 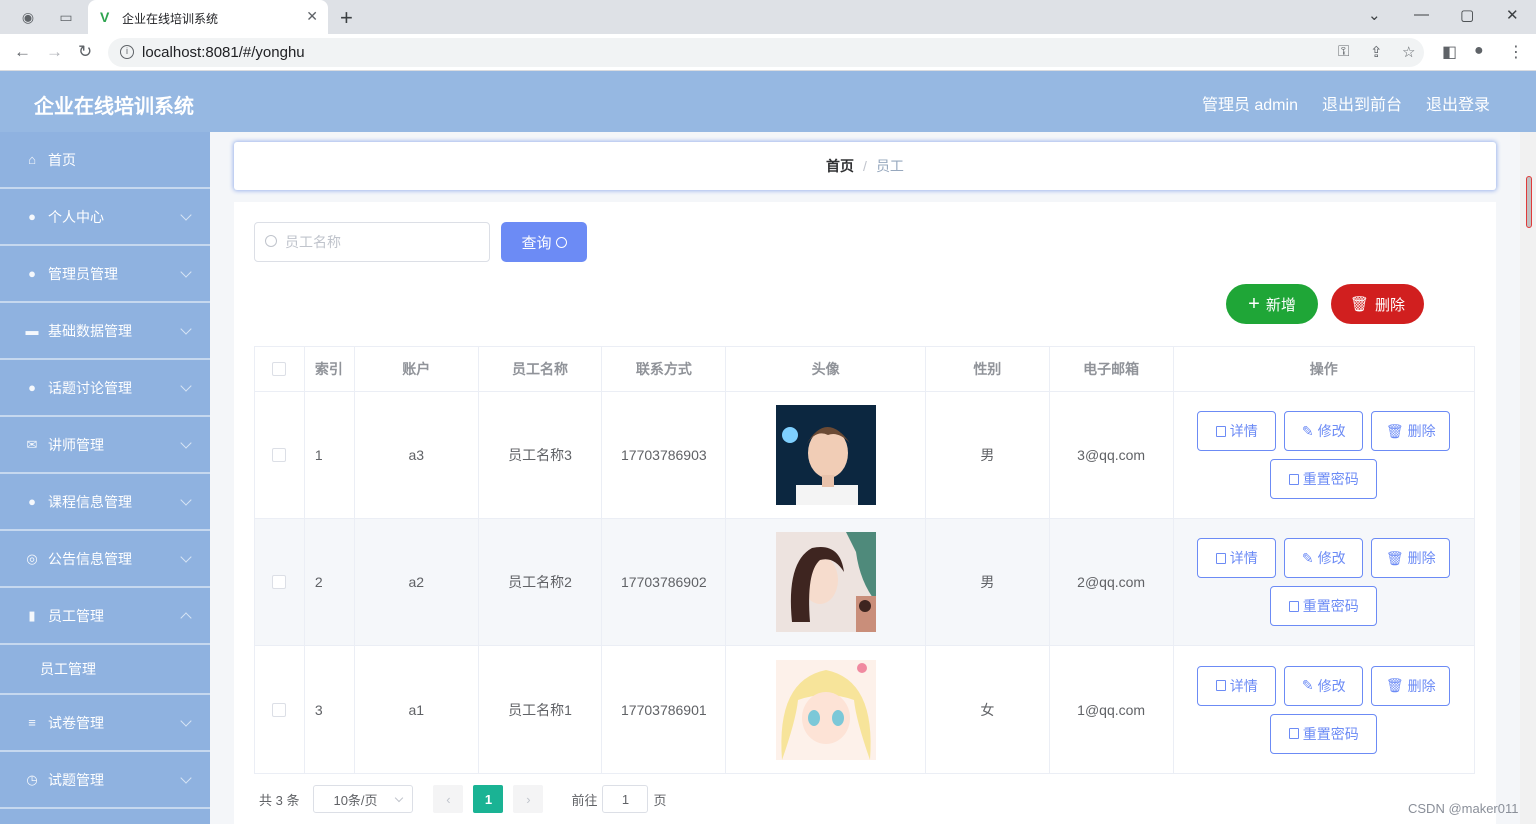 What do you see at coordinates (1449, 52) in the screenshot?
I see `sidepanel-icon: ◧` at bounding box center [1449, 52].